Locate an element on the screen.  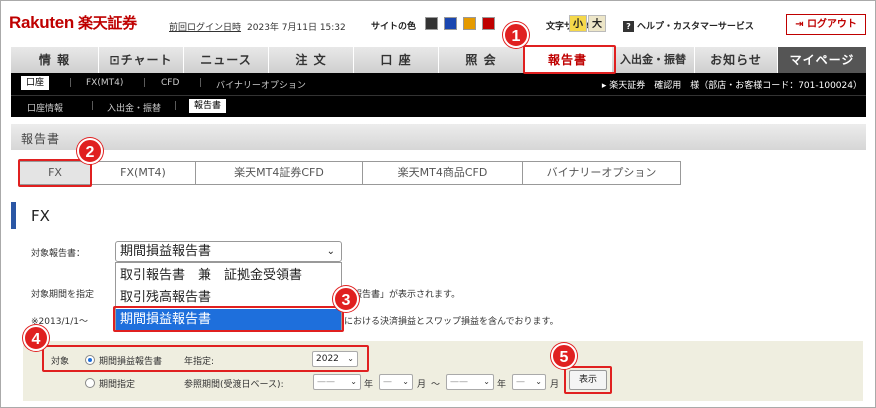
page-title: FX is located at coordinates (40, 216).